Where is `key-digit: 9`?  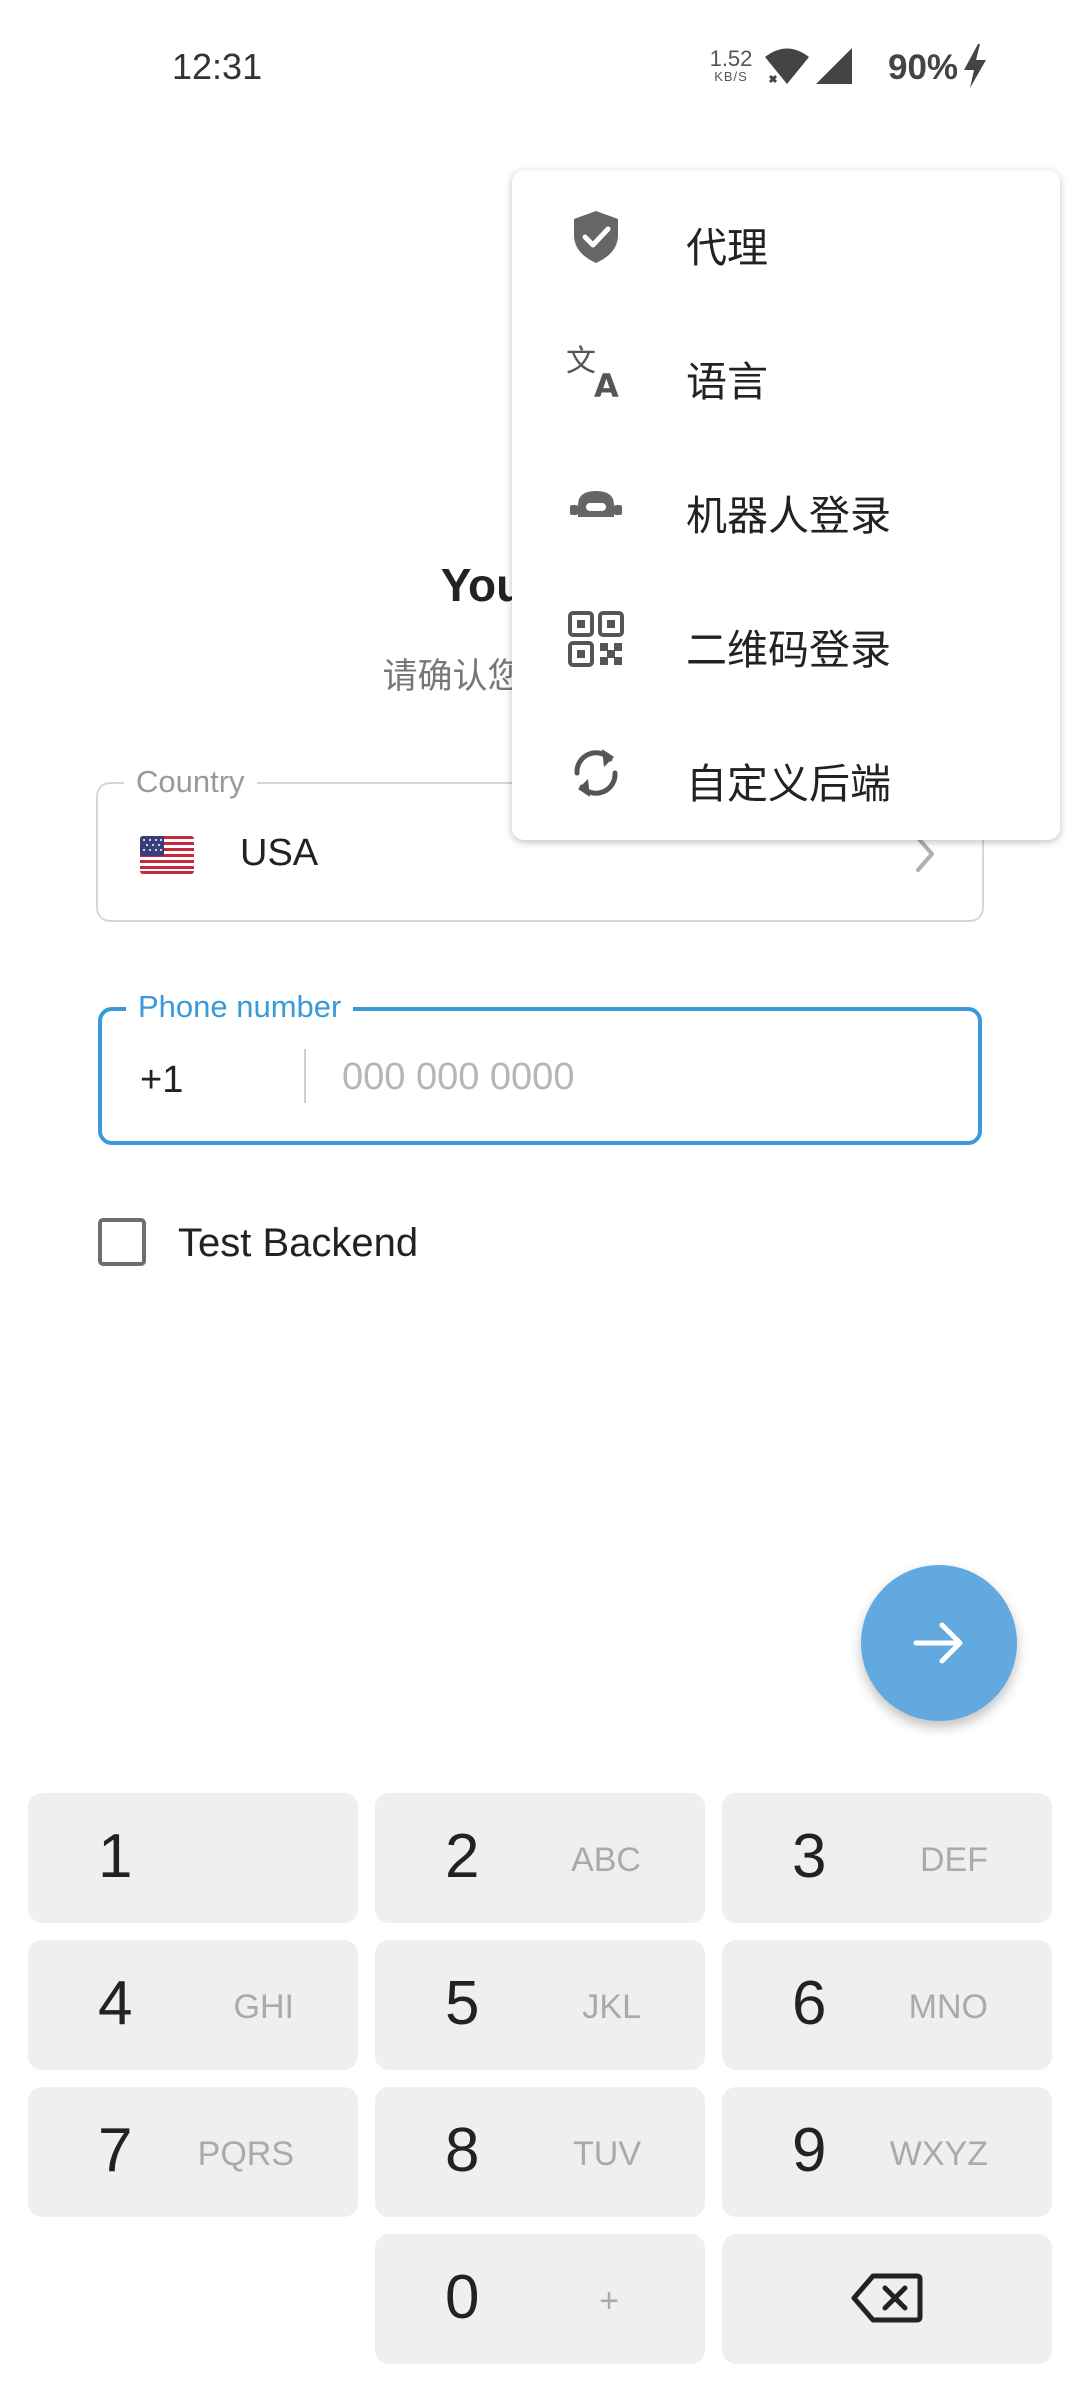
key-digit: 9 is located at coordinates (809, 2150).